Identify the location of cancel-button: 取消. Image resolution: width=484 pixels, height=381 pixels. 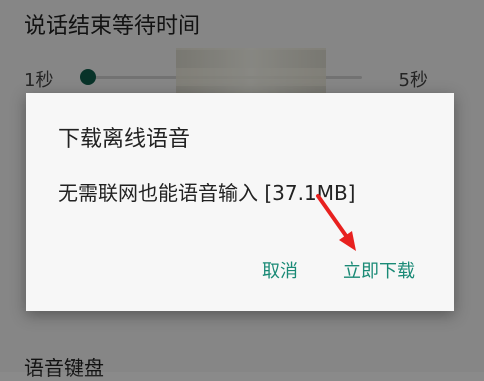
(280, 270).